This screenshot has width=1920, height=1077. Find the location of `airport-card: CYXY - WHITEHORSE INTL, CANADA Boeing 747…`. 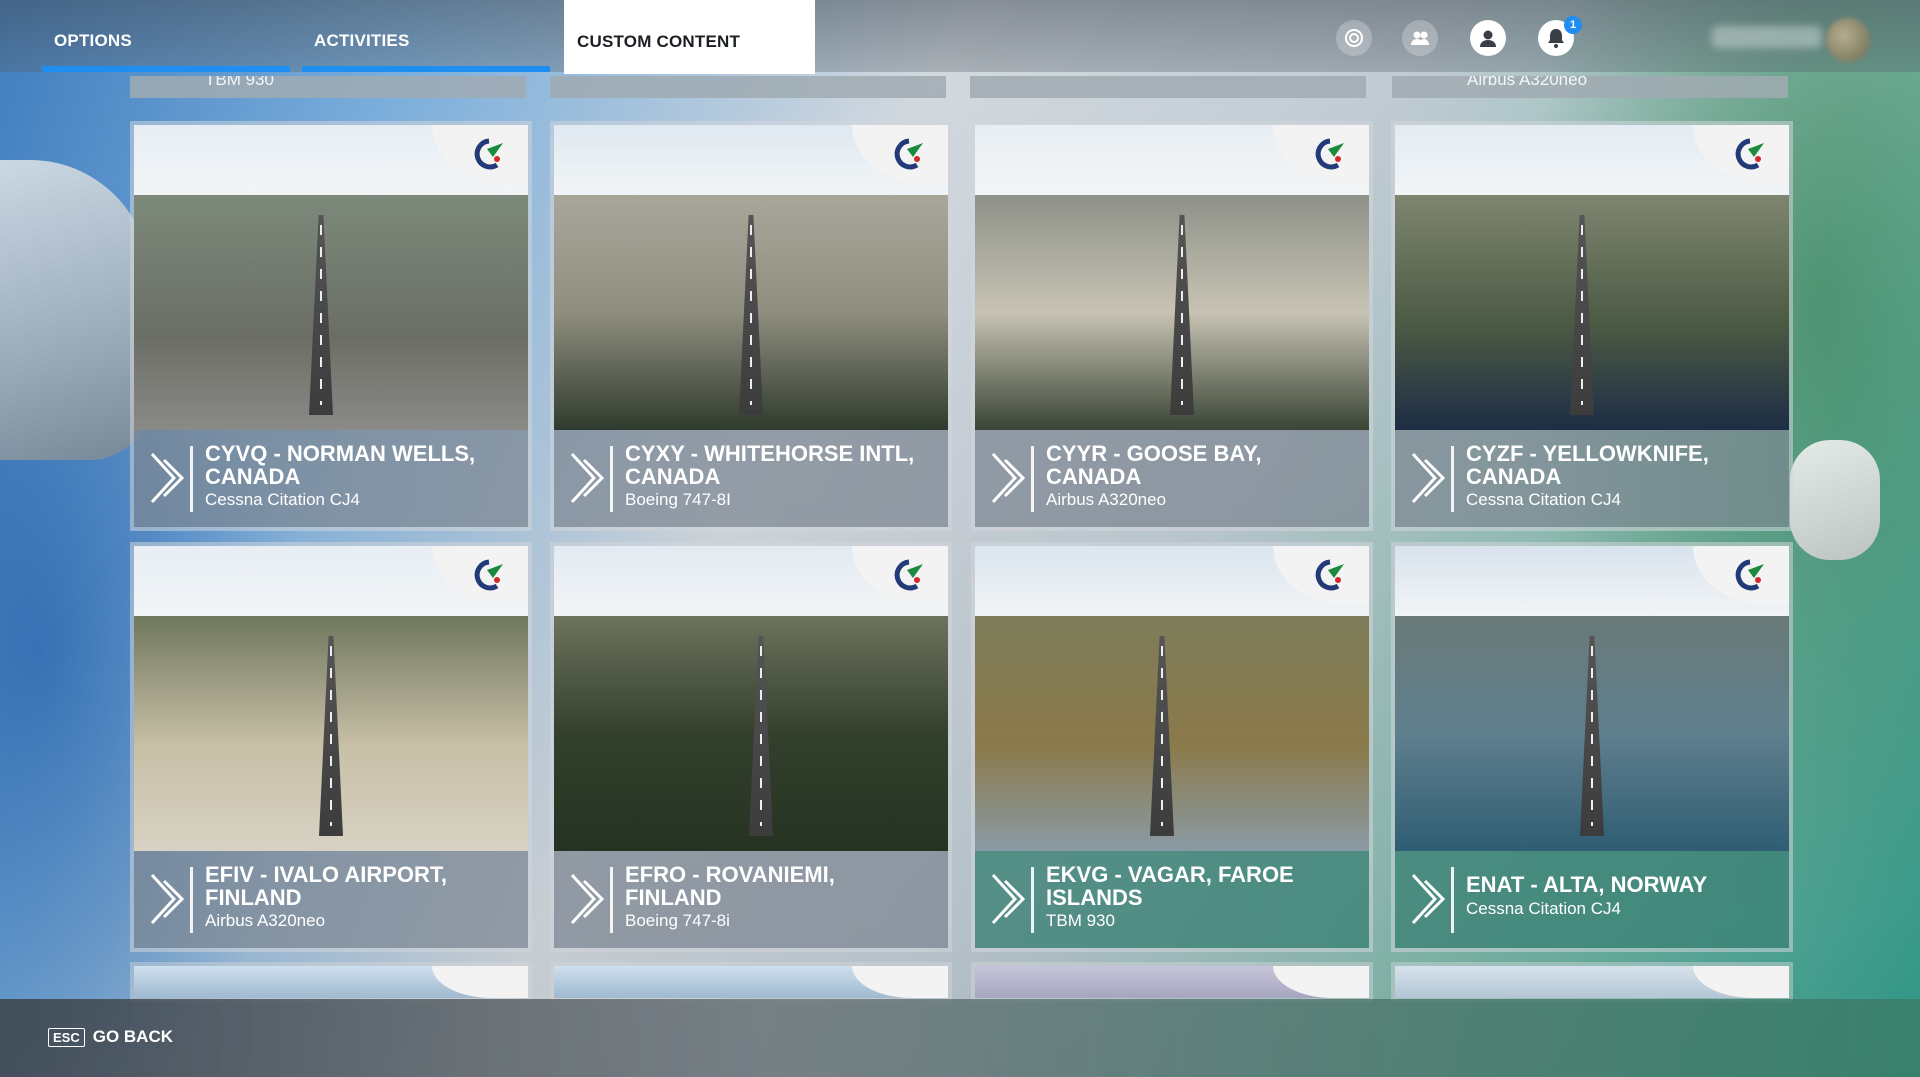

airport-card: CYXY - WHITEHORSE INTL, CANADA Boeing 747… is located at coordinates (751, 326).